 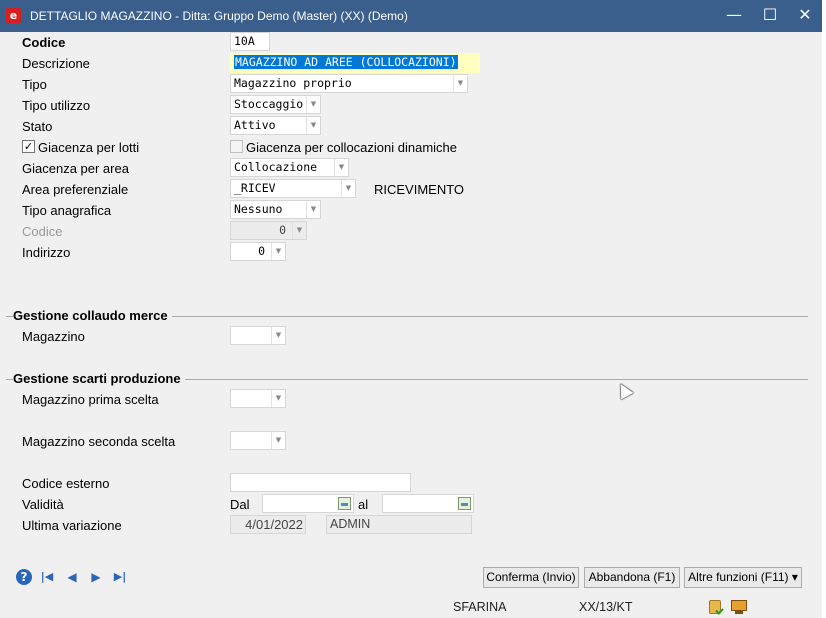 What do you see at coordinates (258, 398) in the screenshot?
I see `magazzino-prima-scelta-select: ▼` at bounding box center [258, 398].